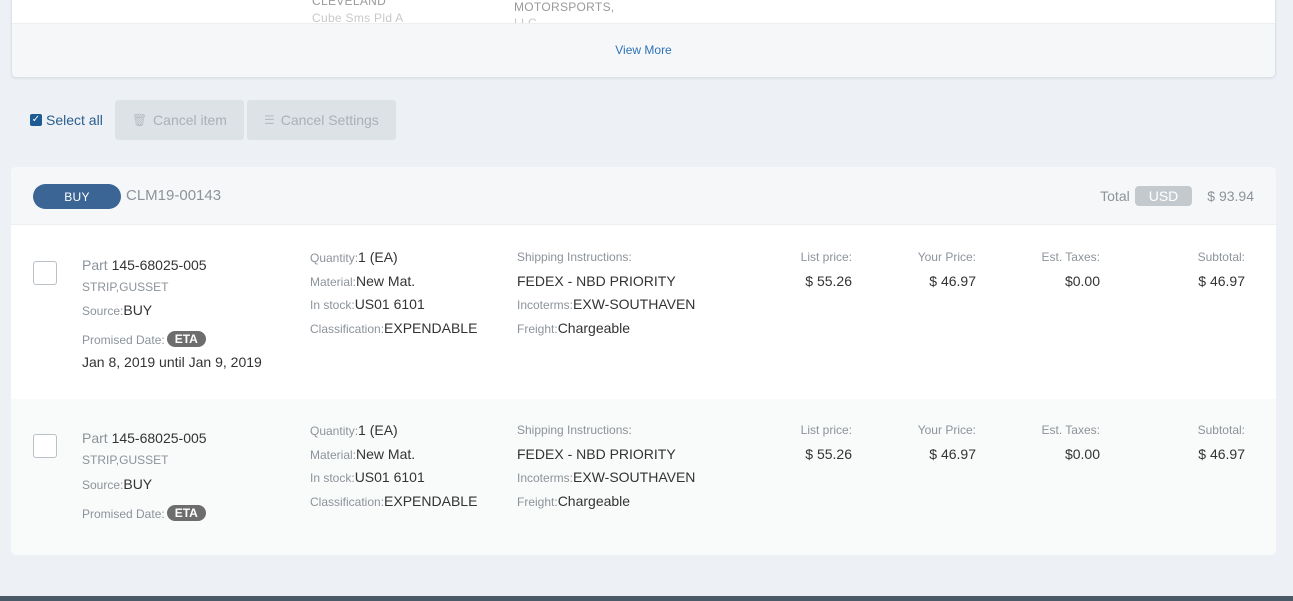 This screenshot has width=1293, height=601. What do you see at coordinates (1230, 196) in the screenshot?
I see `total-value: $ 93.94` at bounding box center [1230, 196].